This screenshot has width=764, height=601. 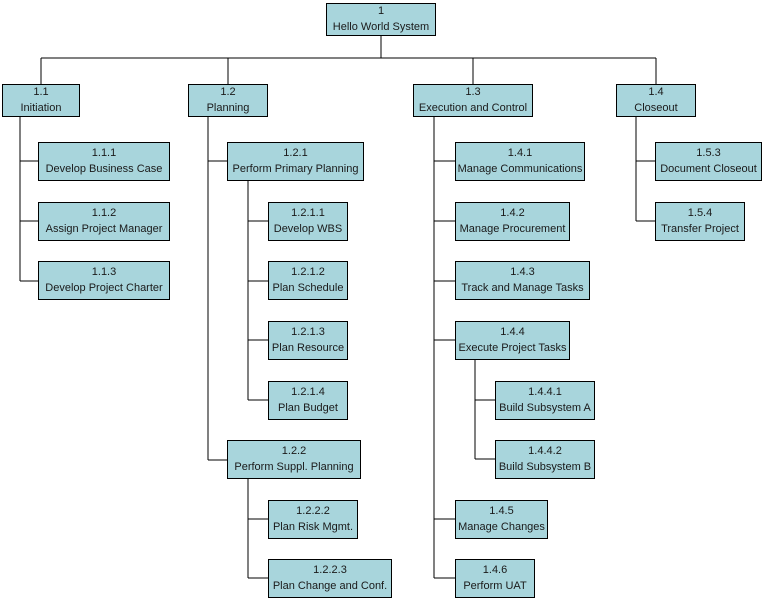 I want to click on wbs-node-1-2-2-3: 1.2.2.3 Plan Change and Conf., so click(x=330, y=578).